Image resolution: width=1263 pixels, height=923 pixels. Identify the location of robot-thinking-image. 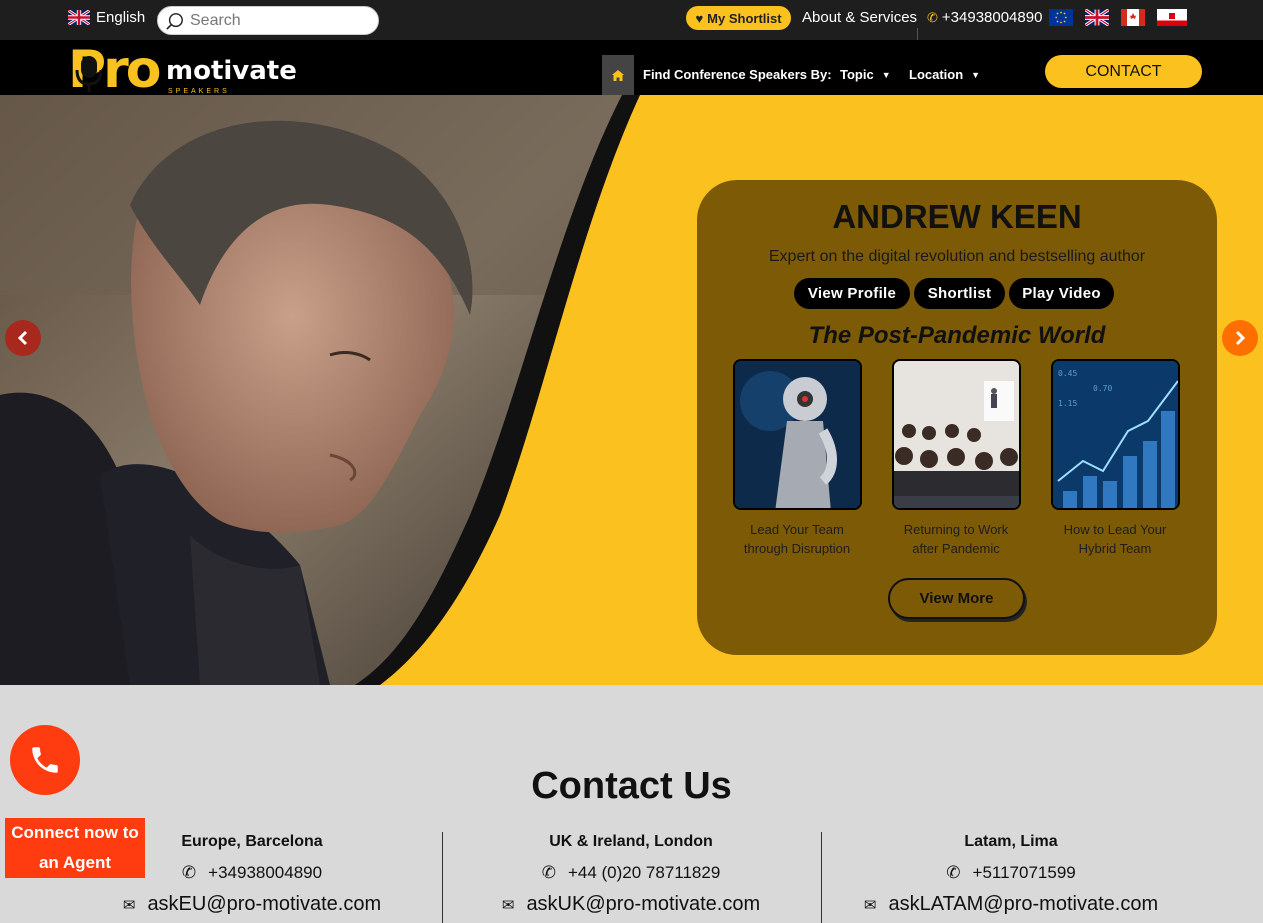
(797, 434).